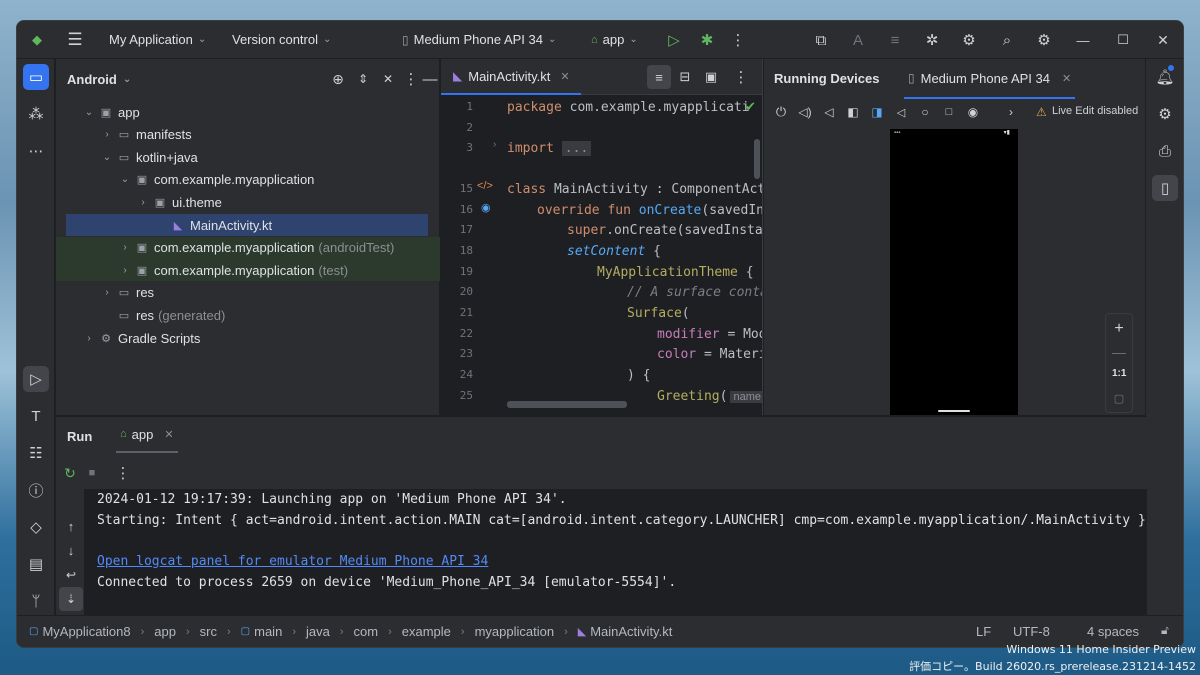 The height and width of the screenshot is (675, 1200). Describe the element at coordinates (36, 114) in the screenshot. I see `resource-manager-icon: ⁂` at that location.